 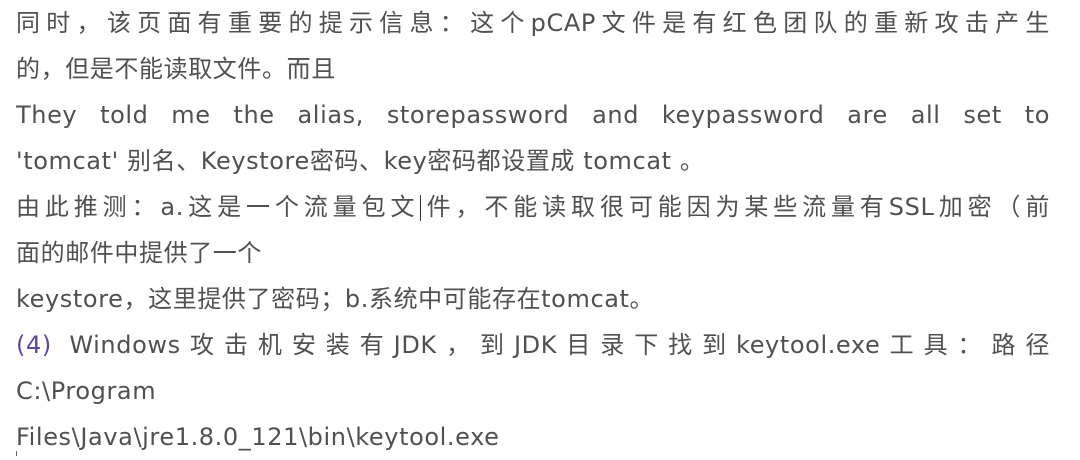 I want to click on list-number: (4), so click(x=34, y=345).